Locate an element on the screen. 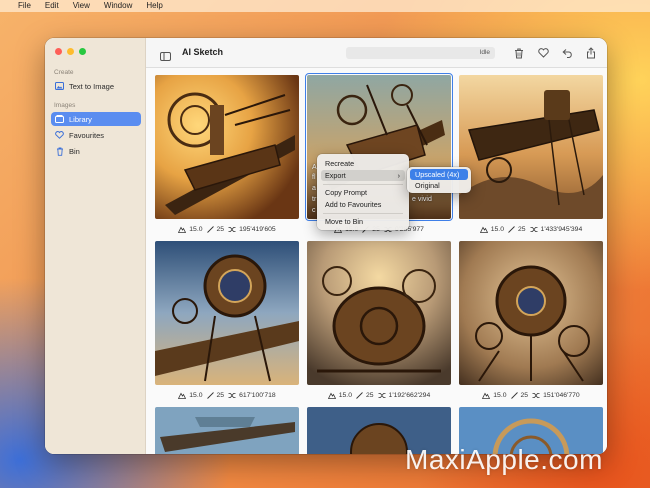  seed-value: 1'192'662'294 is located at coordinates (404, 395).